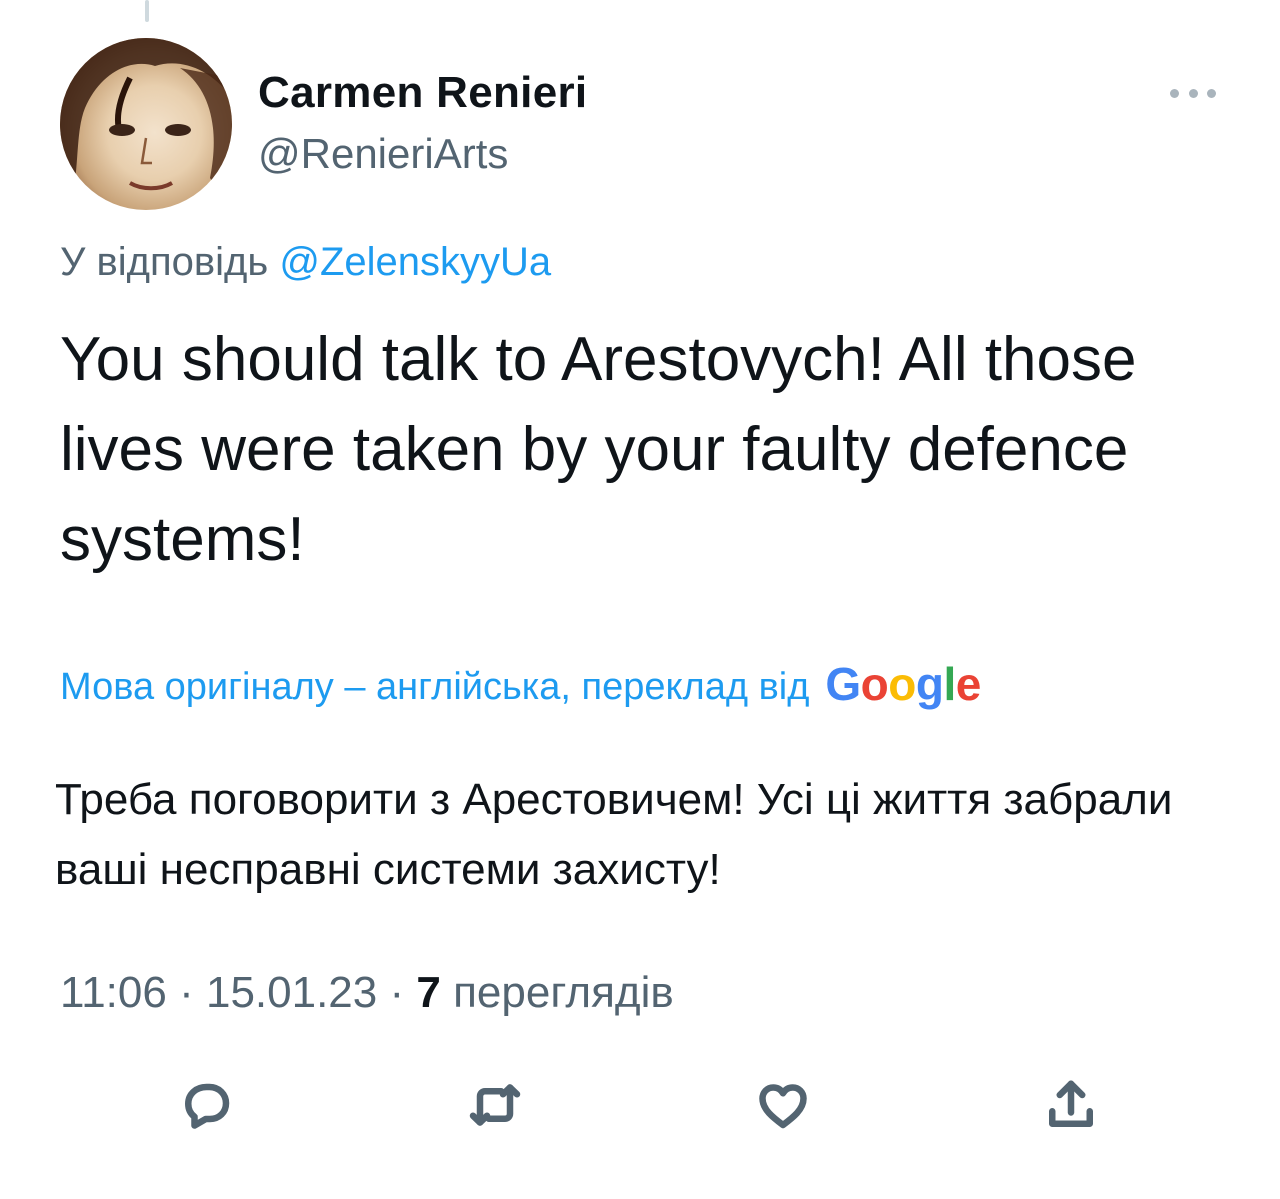  Describe the element at coordinates (113, 992) in the screenshot. I see `tweet-time: 11:06` at that location.